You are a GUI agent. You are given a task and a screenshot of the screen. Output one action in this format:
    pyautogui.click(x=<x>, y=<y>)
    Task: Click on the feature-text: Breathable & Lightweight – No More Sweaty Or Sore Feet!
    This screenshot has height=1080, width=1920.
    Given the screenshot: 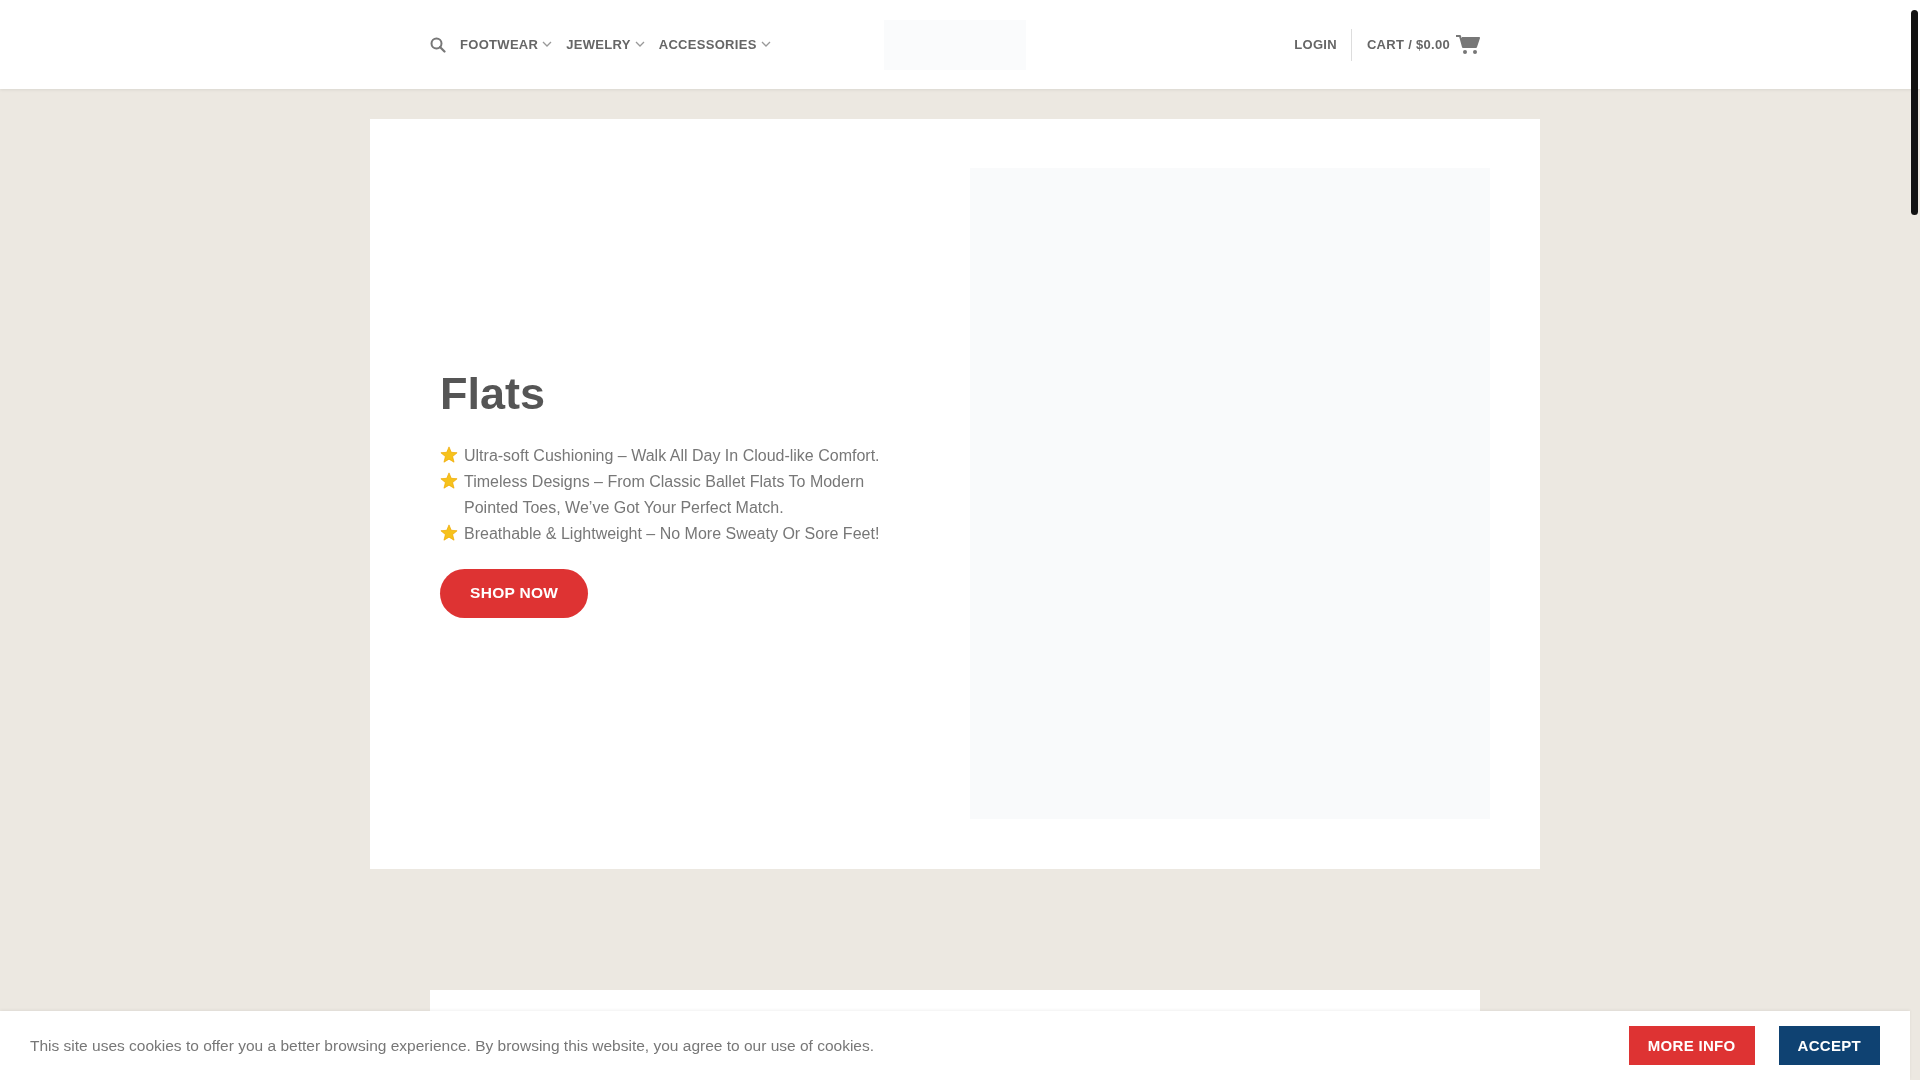 What is the action you would take?
    pyautogui.click(x=672, y=533)
    